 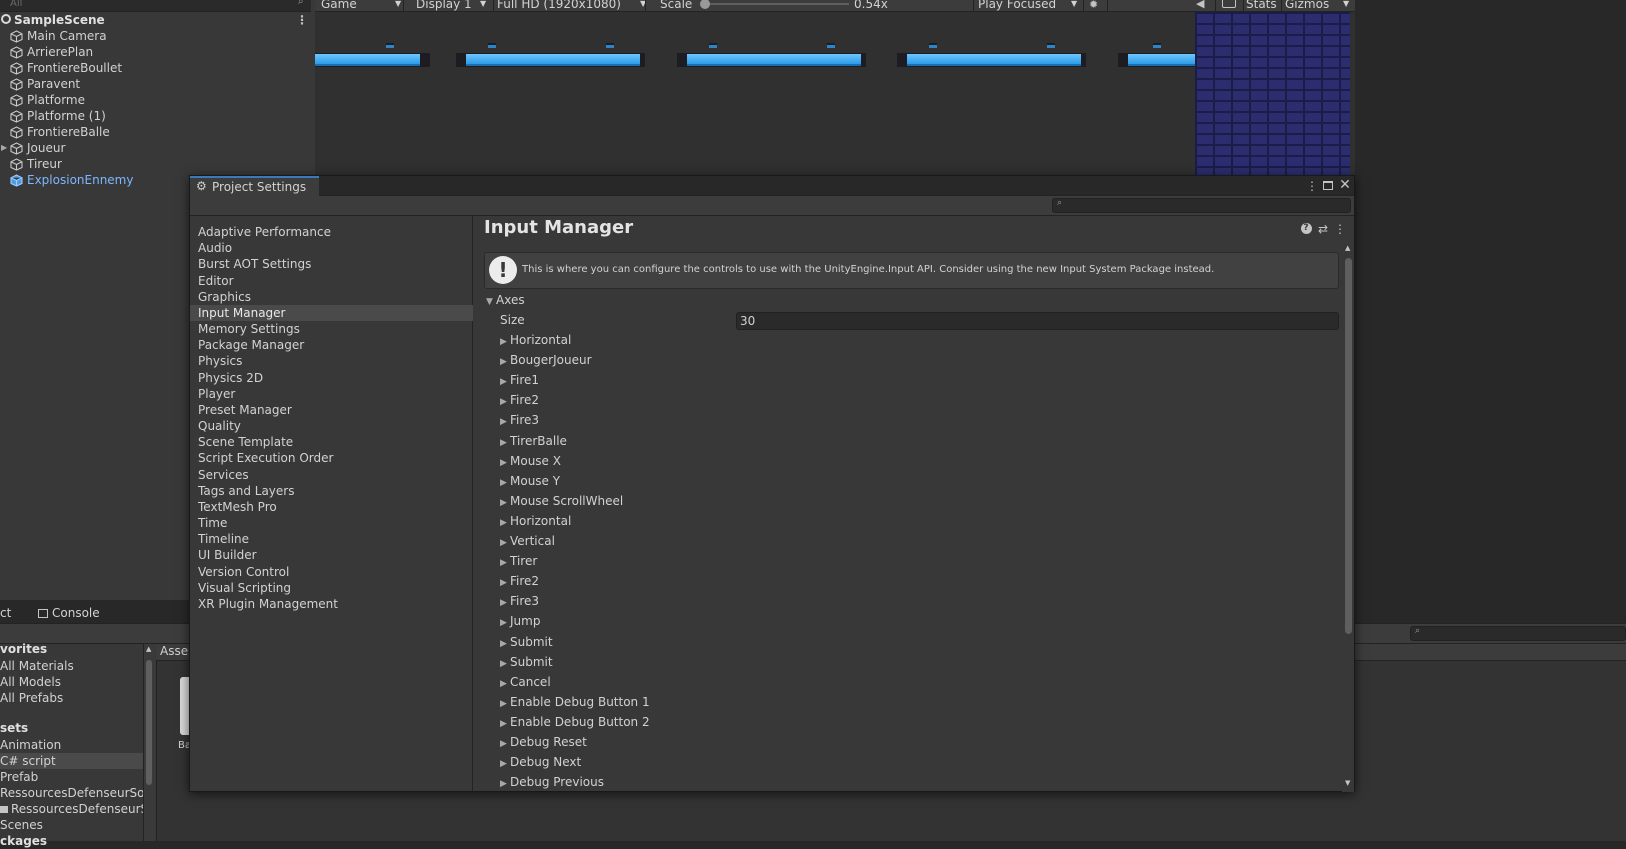 What do you see at coordinates (1229, 4) in the screenshot?
I see `keyboard-icon` at bounding box center [1229, 4].